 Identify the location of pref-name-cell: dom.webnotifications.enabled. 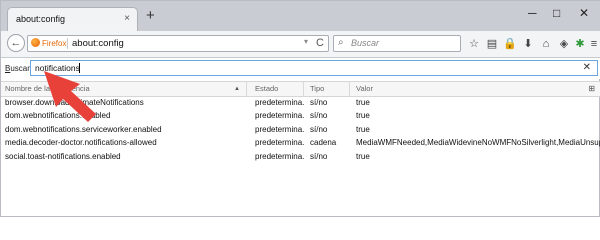
(58, 116).